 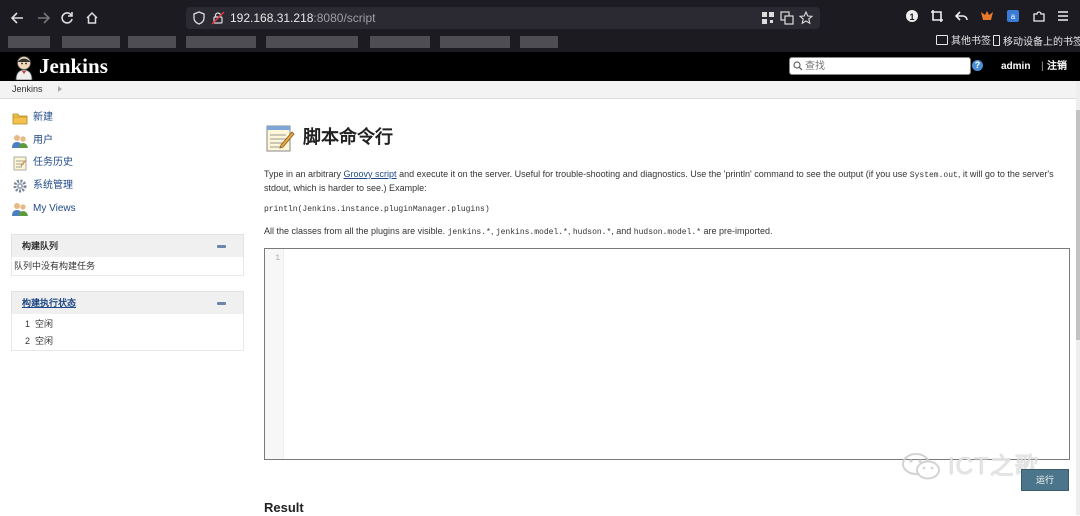 I want to click on page-title: 脚本命令行, so click(x=348, y=137).